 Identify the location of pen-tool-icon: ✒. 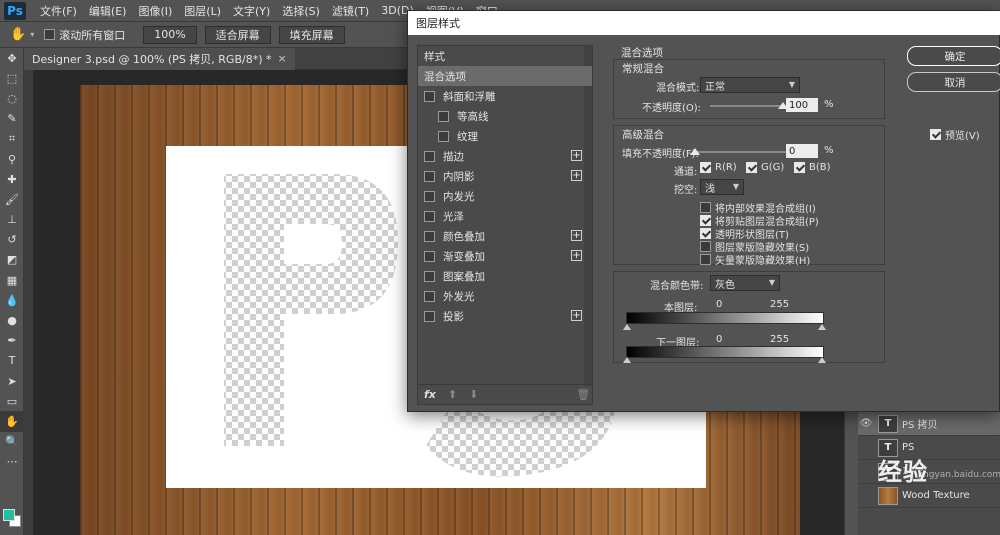
(12, 341).